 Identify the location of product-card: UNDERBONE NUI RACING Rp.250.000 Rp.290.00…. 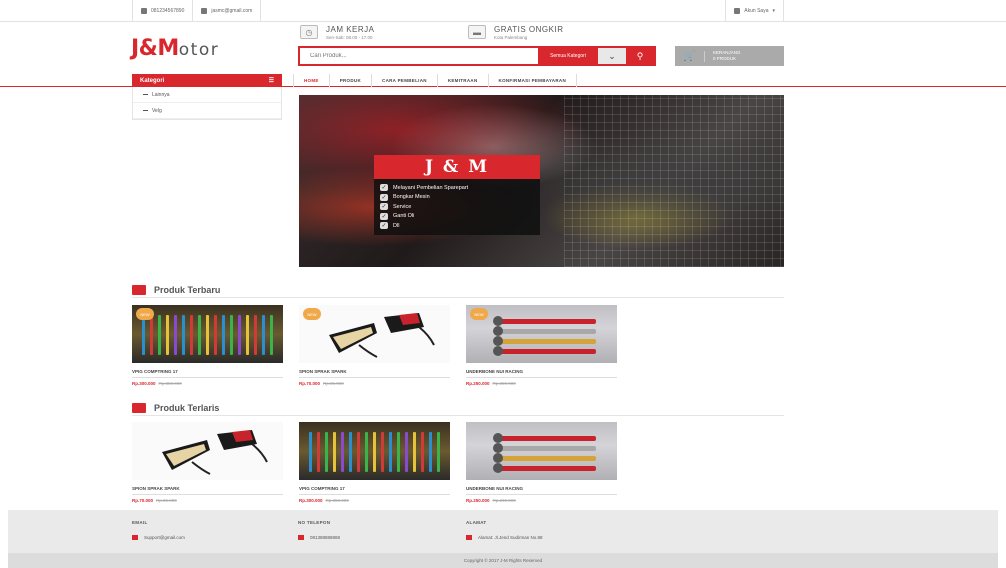
(541, 462).